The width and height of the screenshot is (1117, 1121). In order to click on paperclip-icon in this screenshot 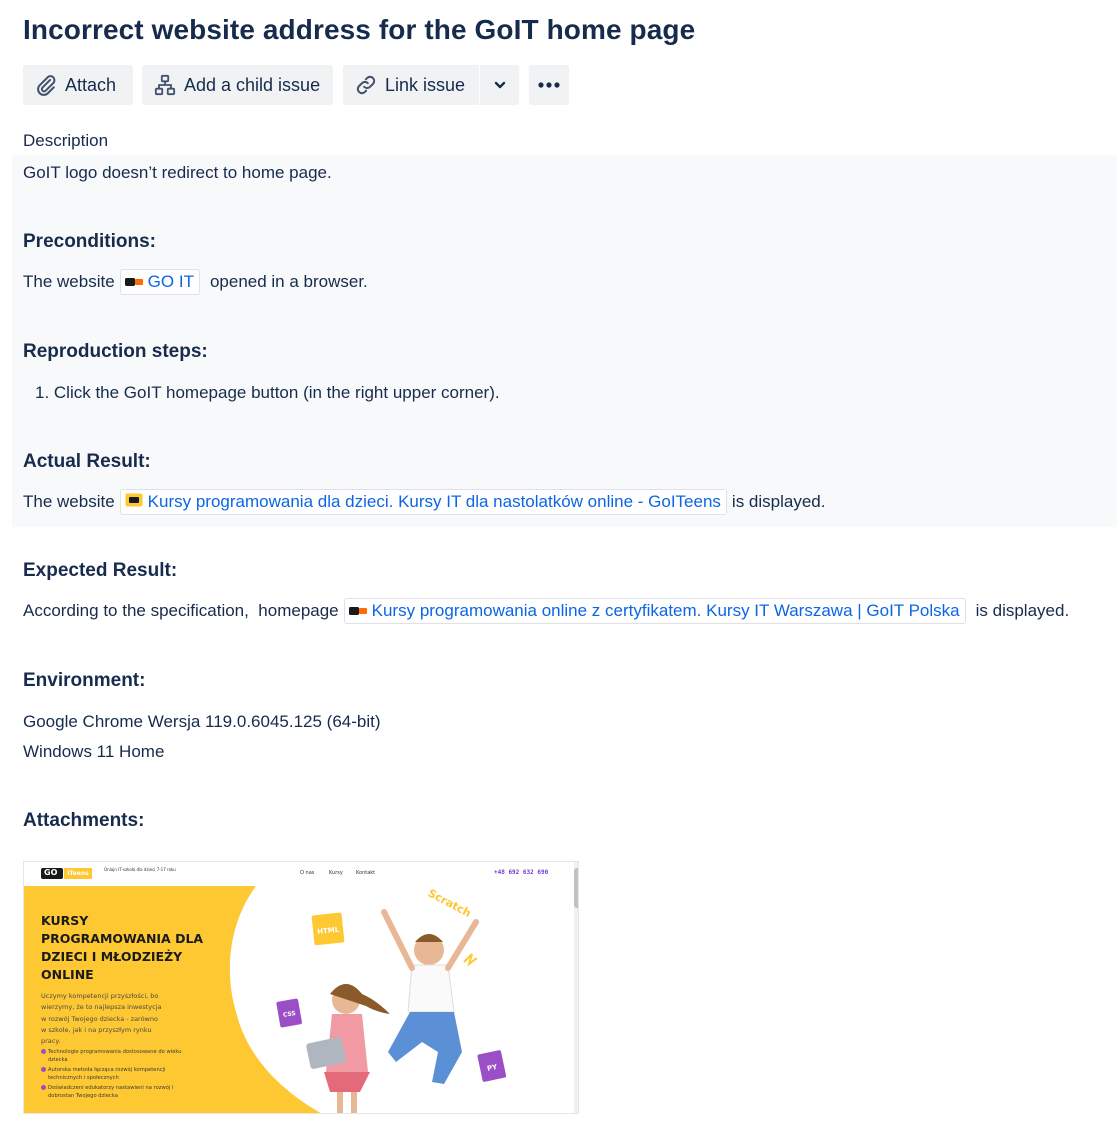, I will do `click(46, 85)`.